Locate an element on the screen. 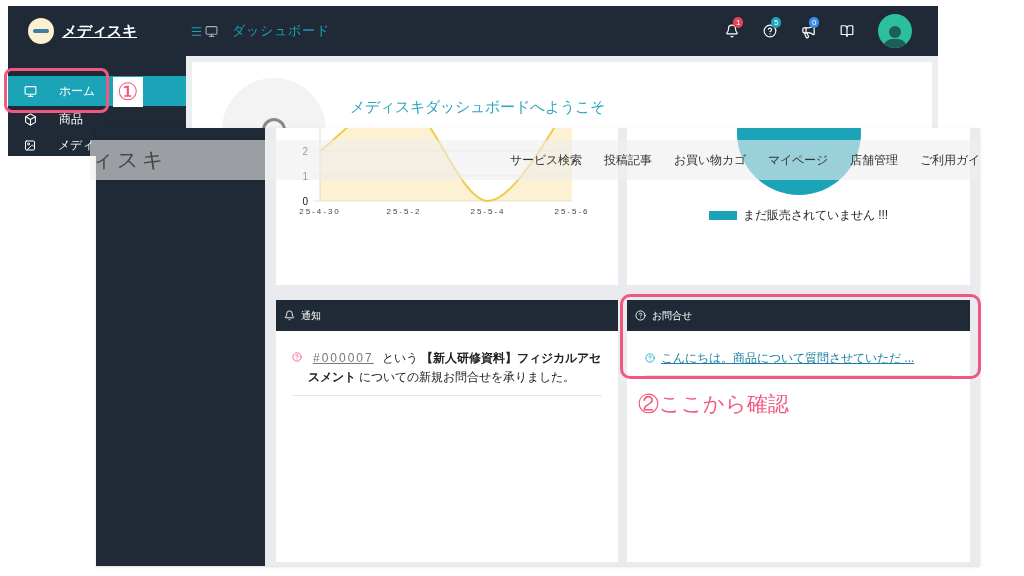  menu-icon is located at coordinates (196, 31).